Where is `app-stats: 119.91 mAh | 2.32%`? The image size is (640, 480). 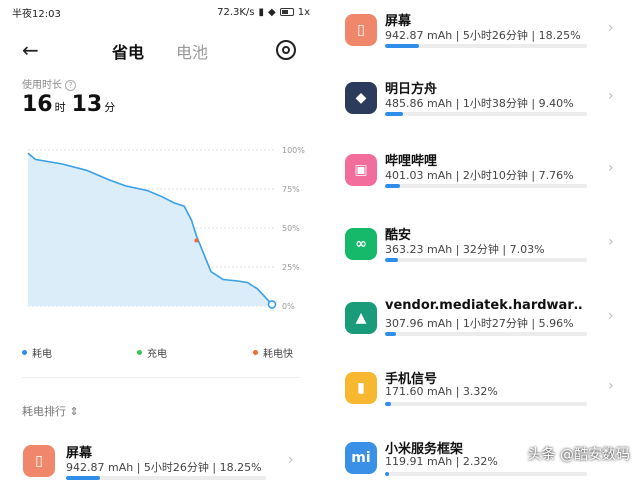
app-stats: 119.91 mAh | 2.32% is located at coordinates (441, 461).